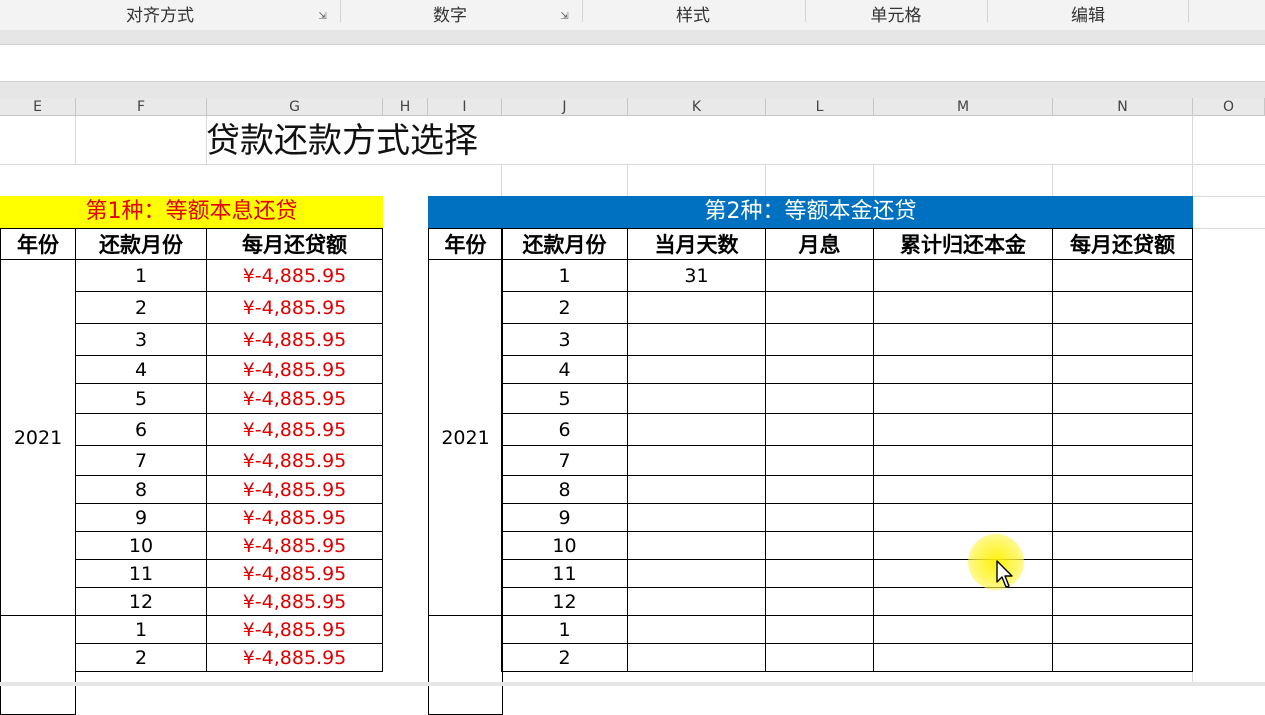  What do you see at coordinates (38, 437) in the screenshot?
I see `table1-year-cell: 2021` at bounding box center [38, 437].